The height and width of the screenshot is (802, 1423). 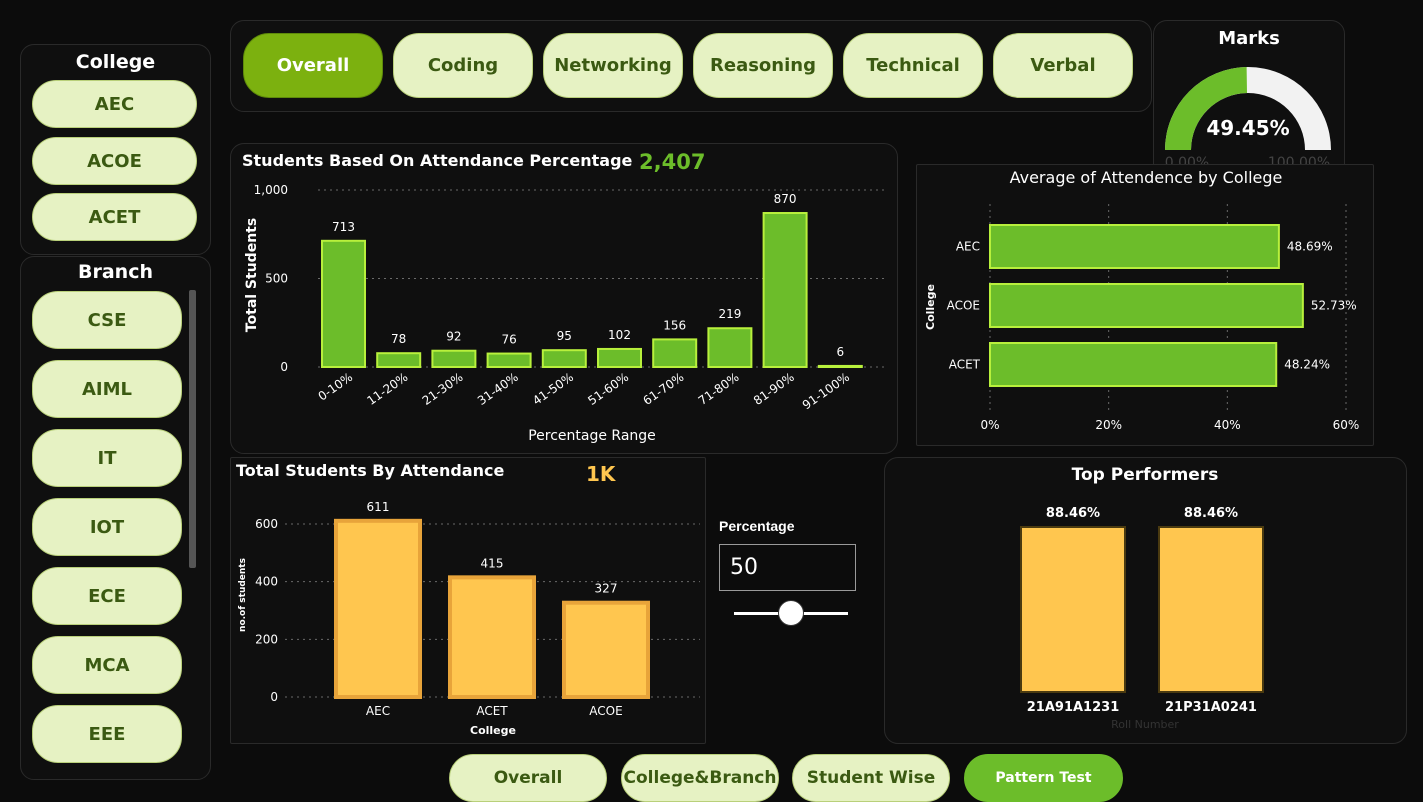 I want to click on branch-option-iot: IOT, so click(x=107, y=527).